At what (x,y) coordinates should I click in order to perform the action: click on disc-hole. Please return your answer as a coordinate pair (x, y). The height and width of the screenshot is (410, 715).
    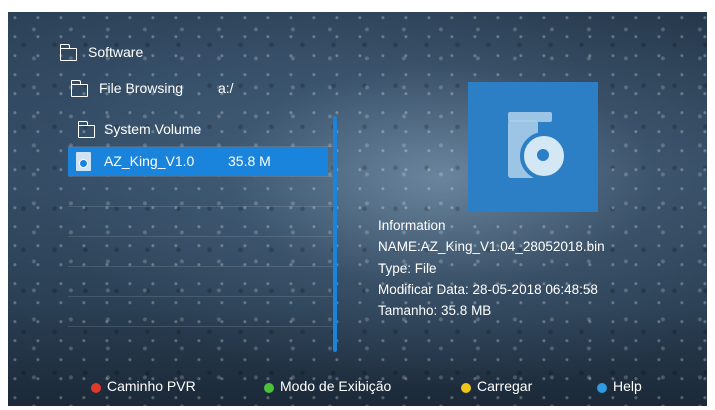
    Looking at the image, I should click on (543, 155).